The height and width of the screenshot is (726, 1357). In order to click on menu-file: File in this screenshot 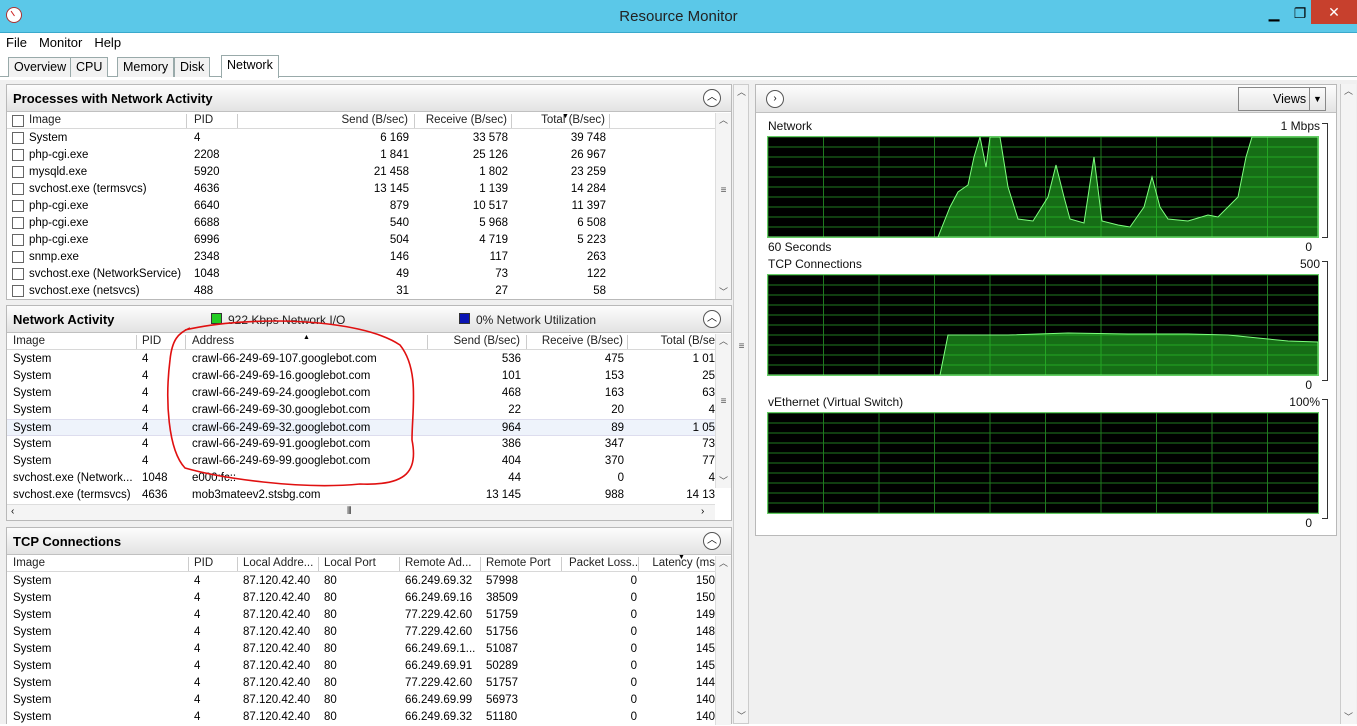, I will do `click(16, 43)`.